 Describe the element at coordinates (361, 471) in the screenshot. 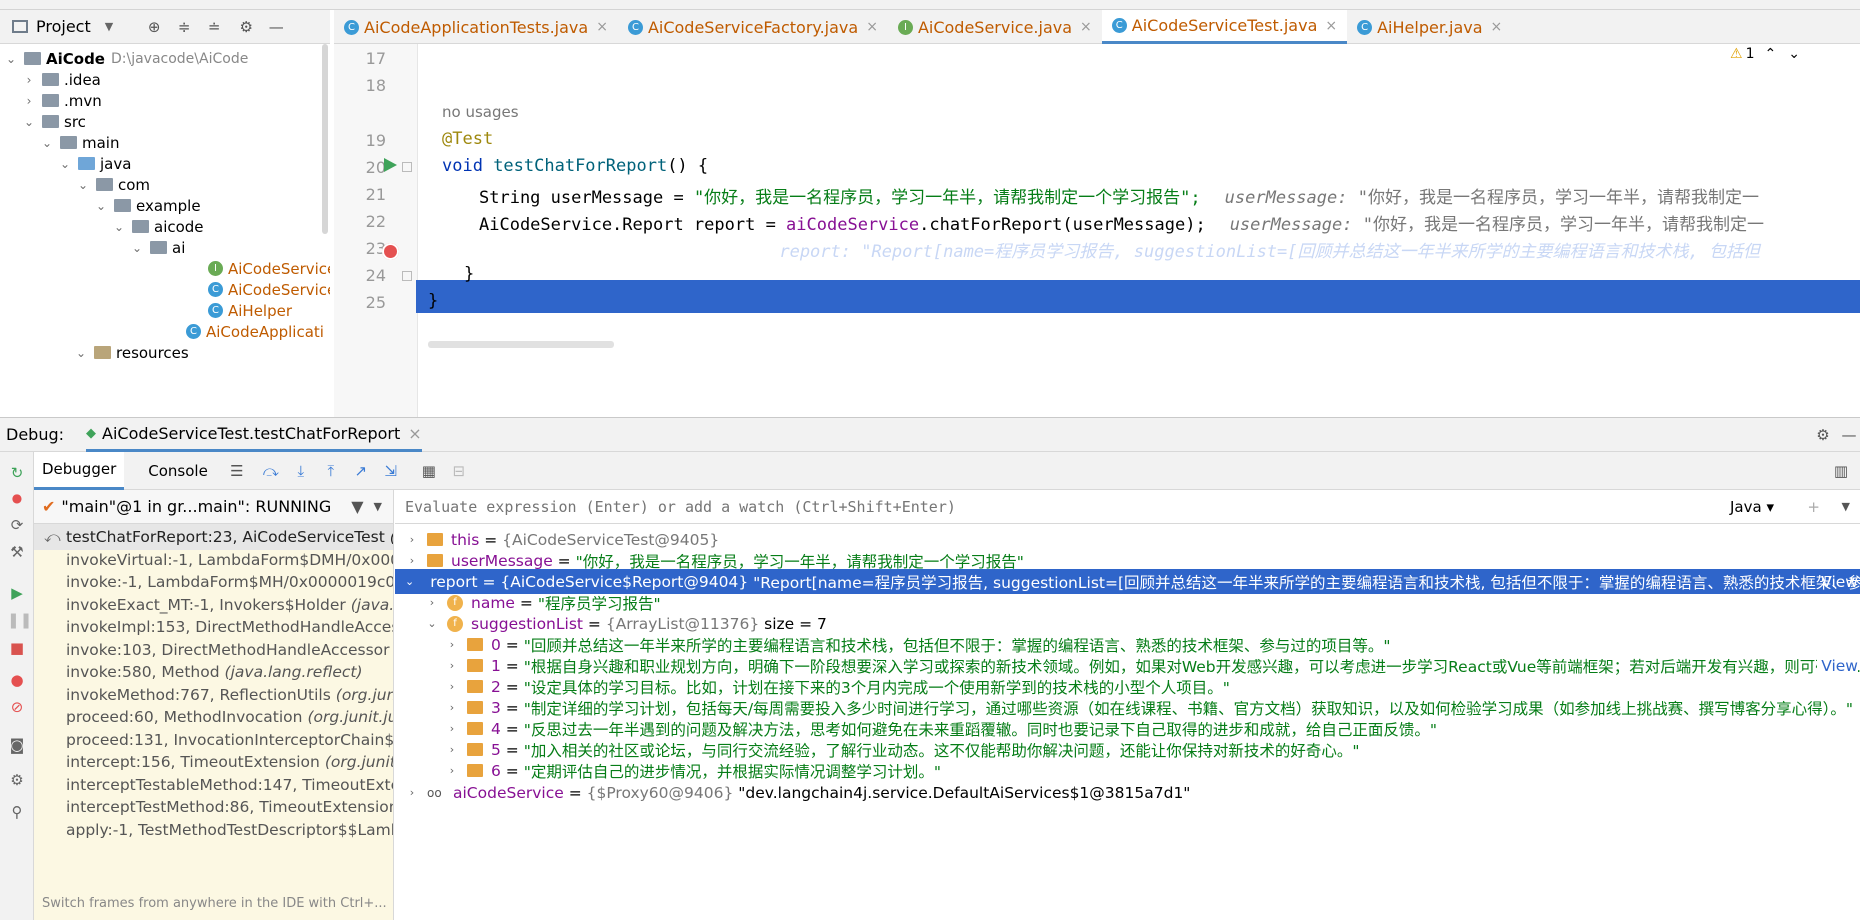

I see `step-out-icon: ↗` at that location.